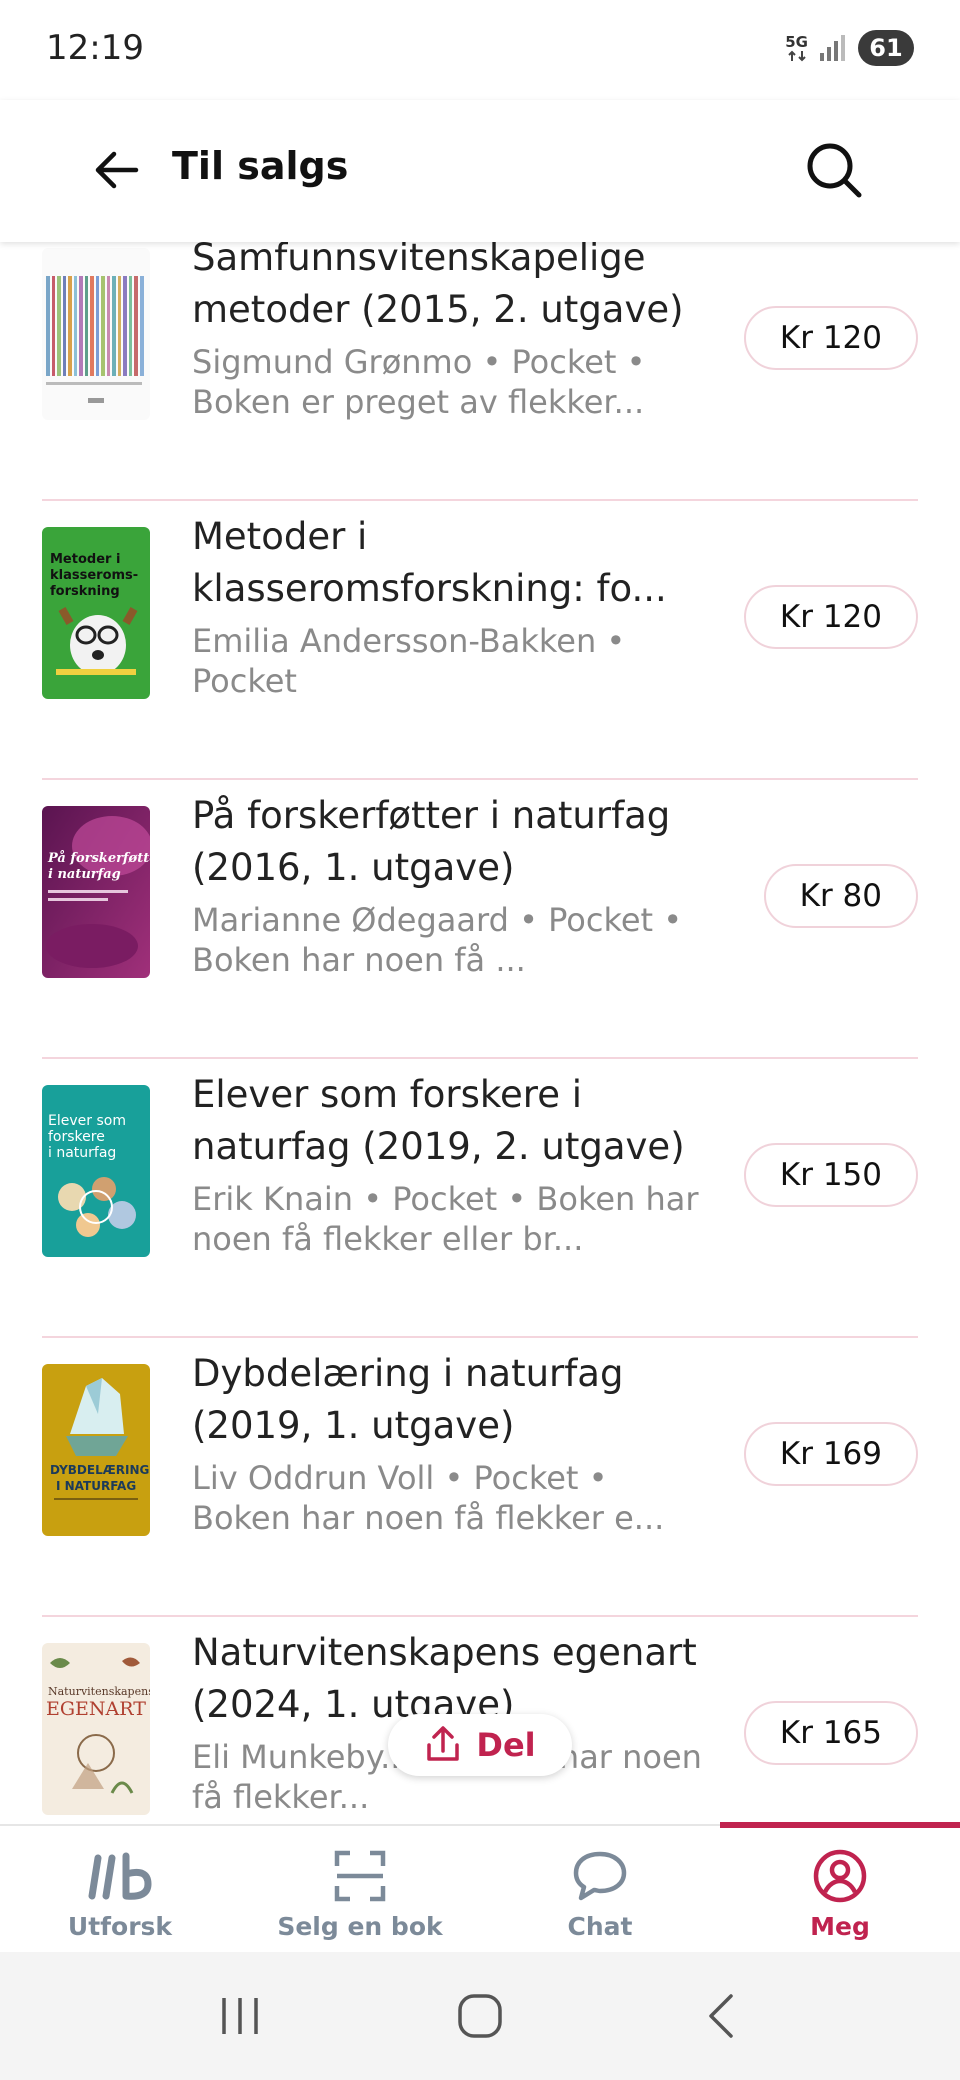  I want to click on svg-text: Naturvitenskapens, so click(99, 1691).